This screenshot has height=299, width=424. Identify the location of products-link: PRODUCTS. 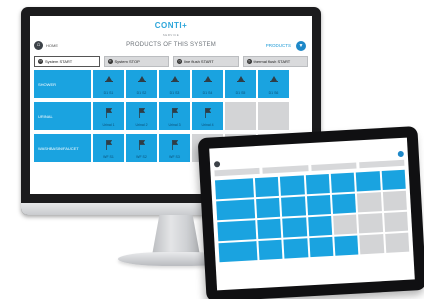
(278, 45).